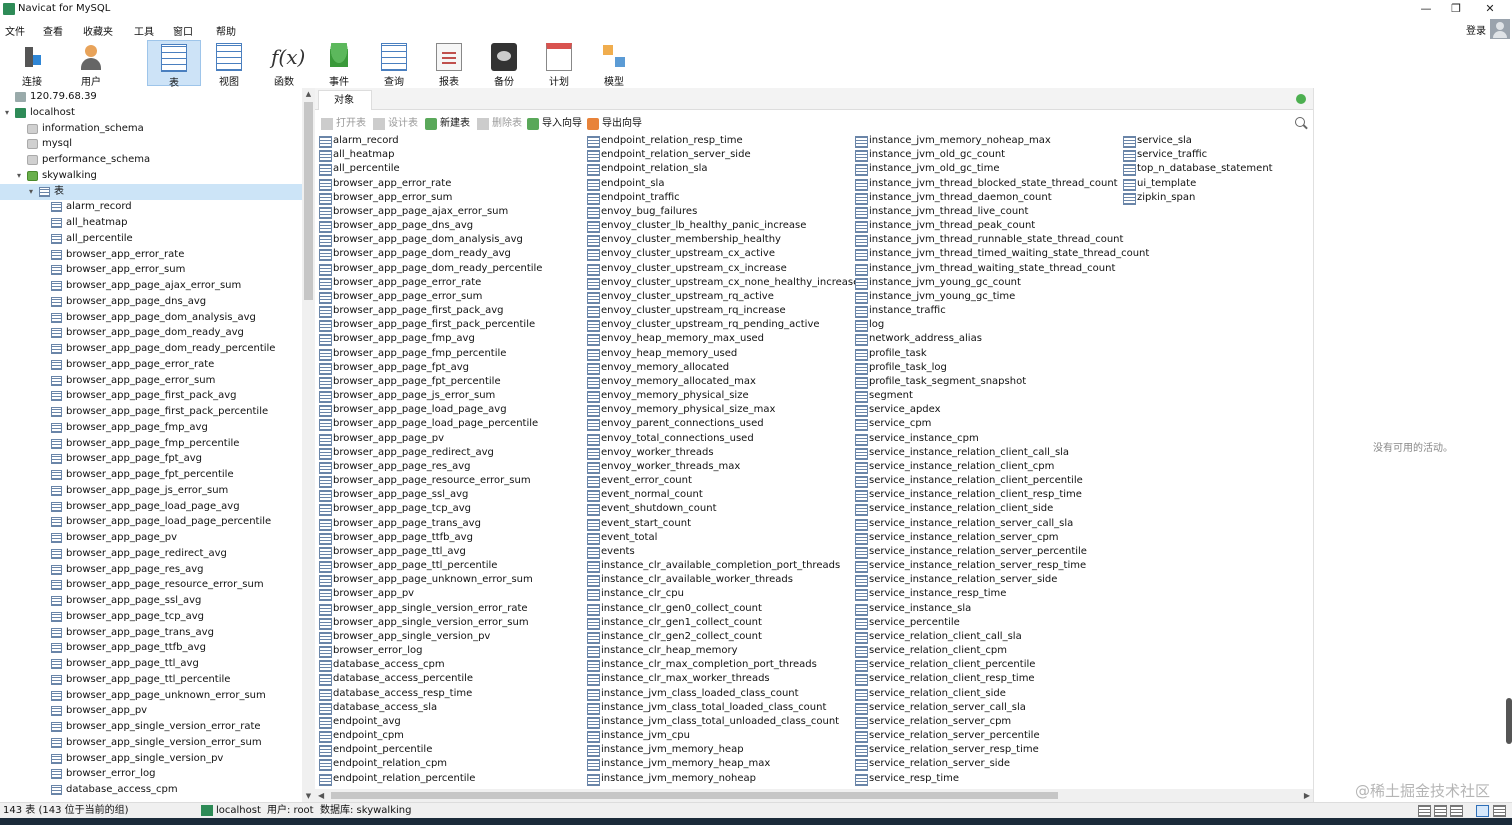  I want to click on info-pane-icon, so click(1499, 811).